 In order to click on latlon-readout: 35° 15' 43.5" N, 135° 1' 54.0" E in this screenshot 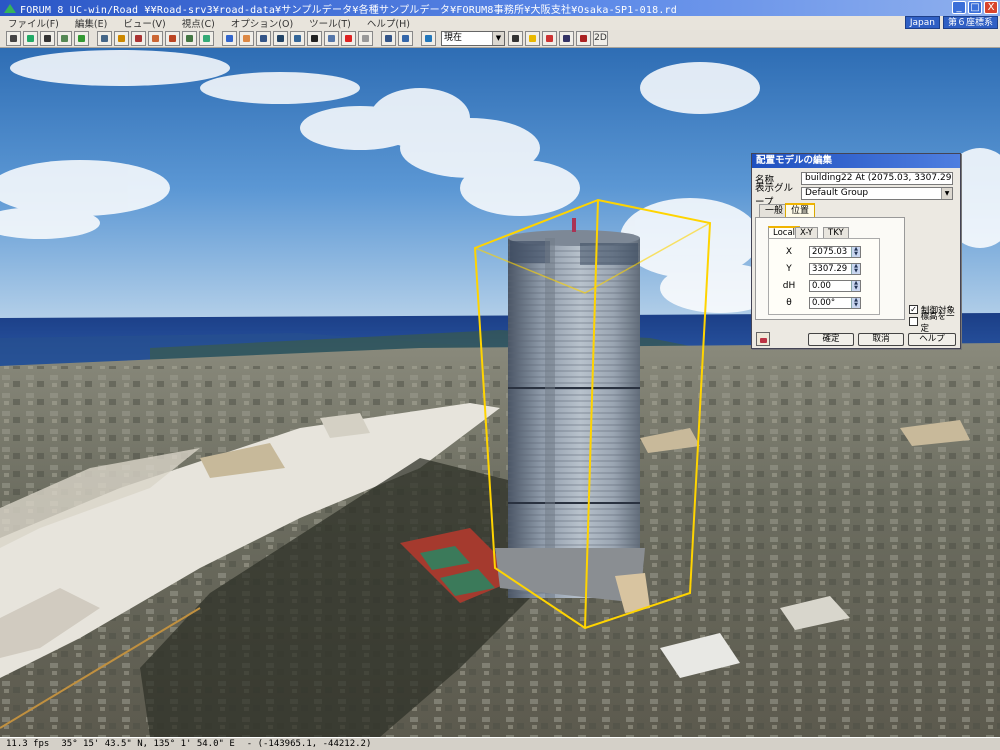, I will do `click(148, 744)`.